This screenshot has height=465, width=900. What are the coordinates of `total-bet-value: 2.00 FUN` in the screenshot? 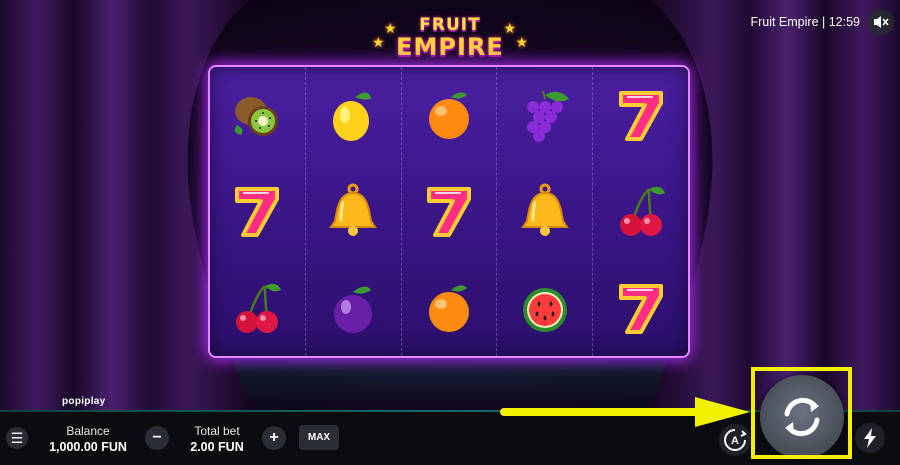 It's located at (217, 447).